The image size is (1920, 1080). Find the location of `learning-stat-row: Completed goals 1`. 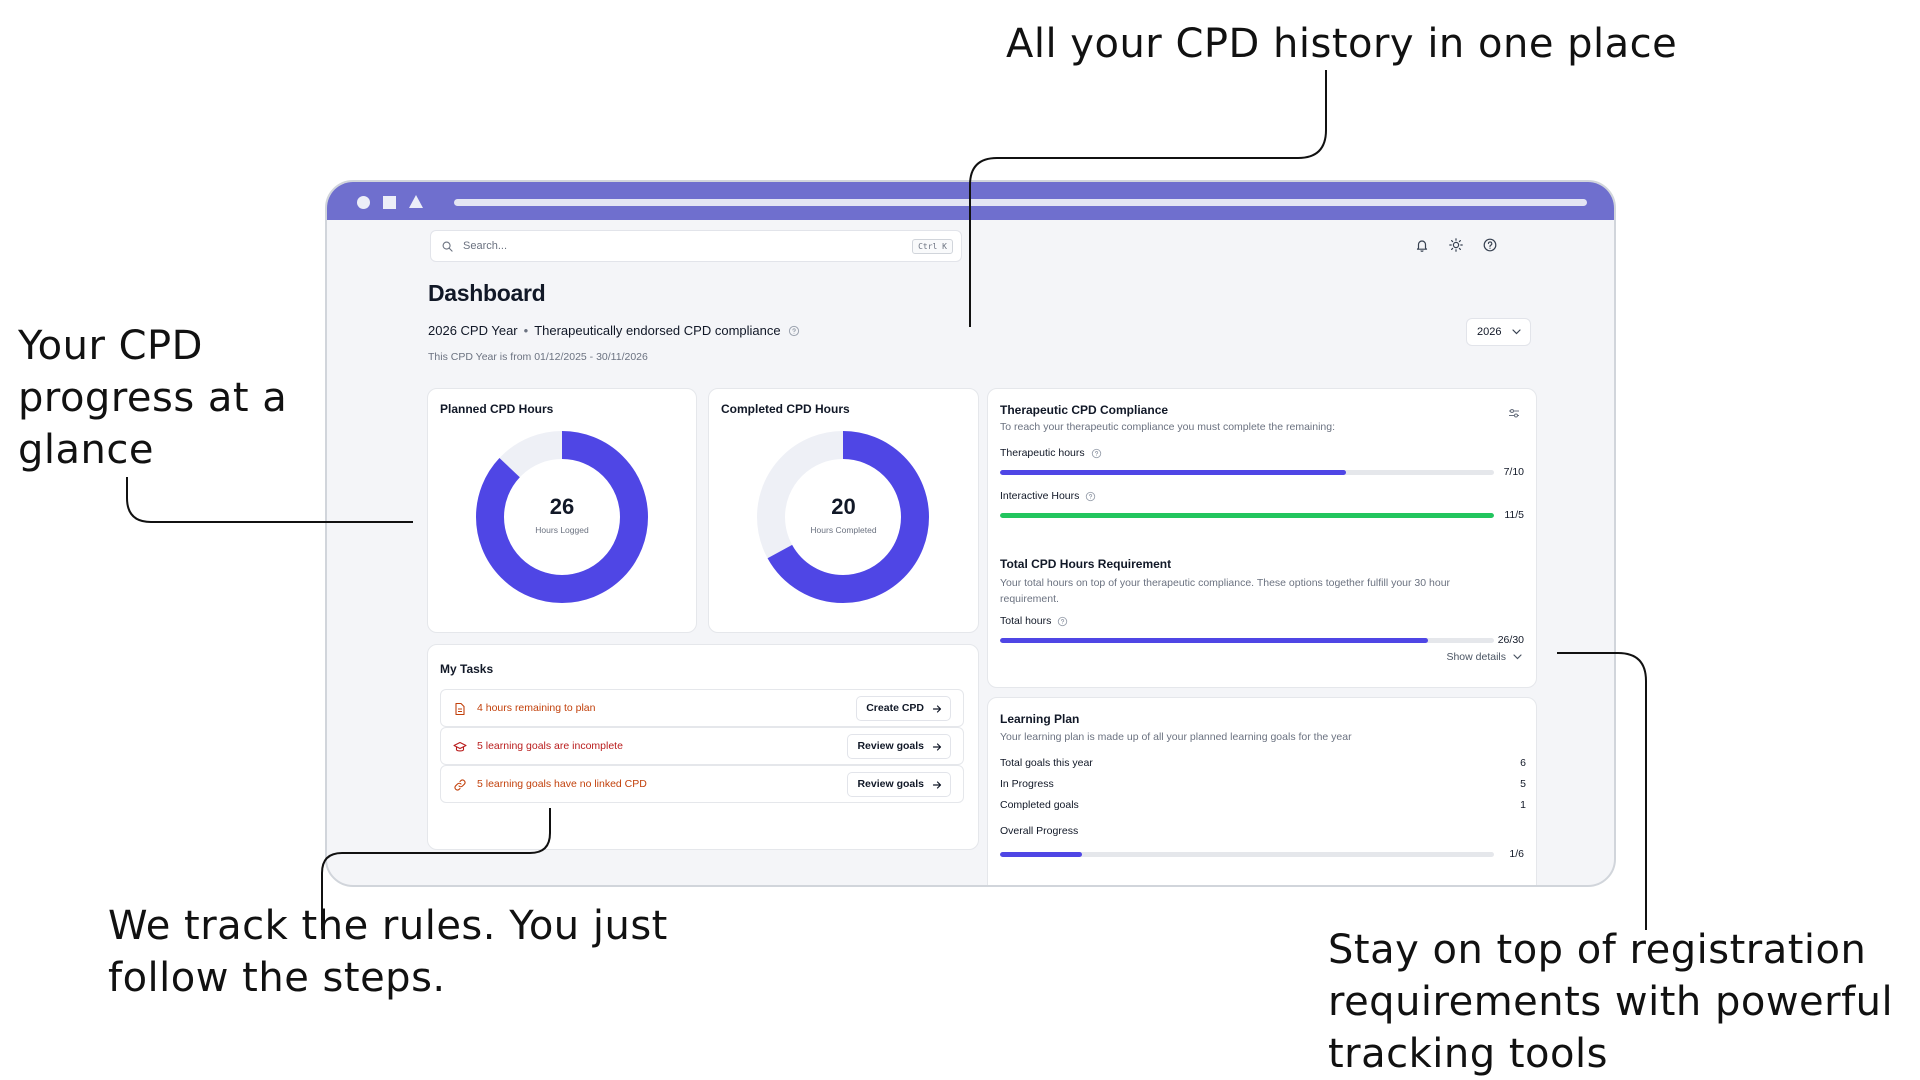

learning-stat-row: Completed goals 1 is located at coordinates (1263, 805).